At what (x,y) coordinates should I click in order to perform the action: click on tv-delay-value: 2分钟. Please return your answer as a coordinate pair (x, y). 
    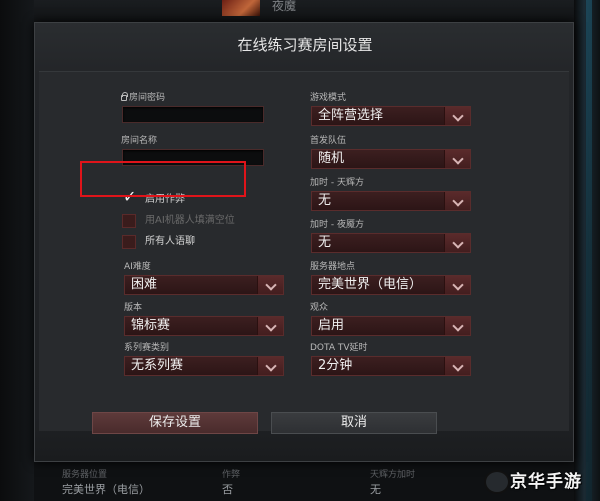
    Looking at the image, I should click on (335, 365).